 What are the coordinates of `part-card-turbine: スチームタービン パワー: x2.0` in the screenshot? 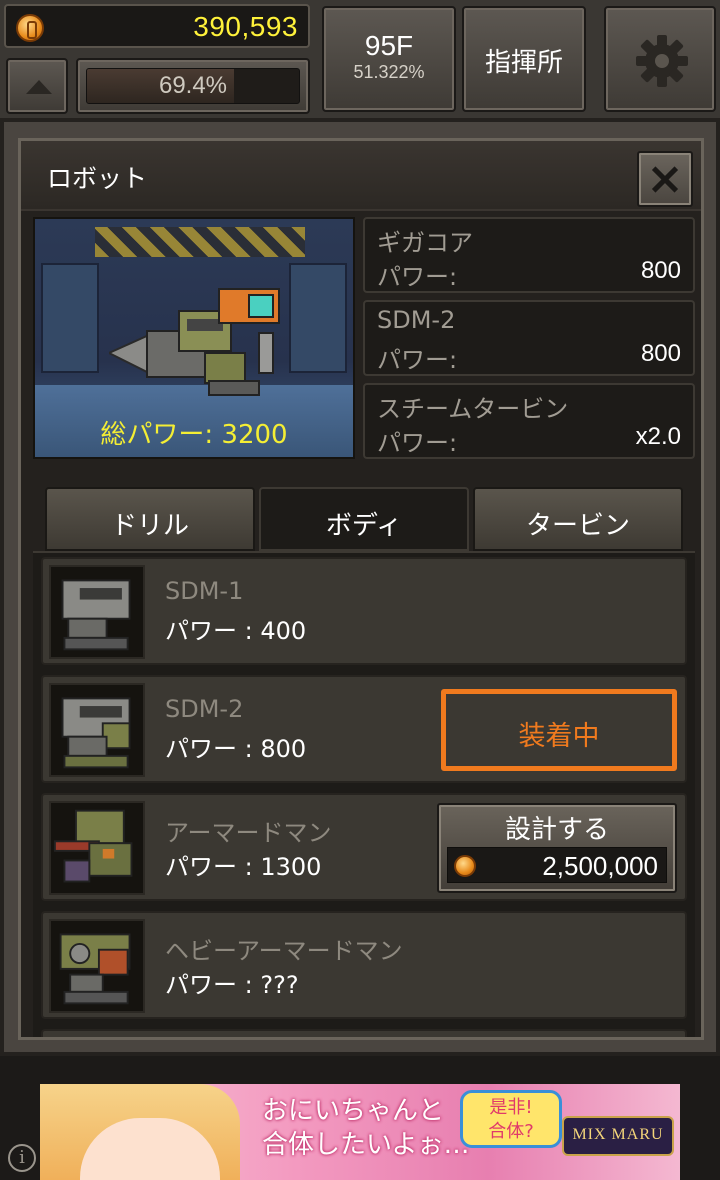 It's located at (529, 421).